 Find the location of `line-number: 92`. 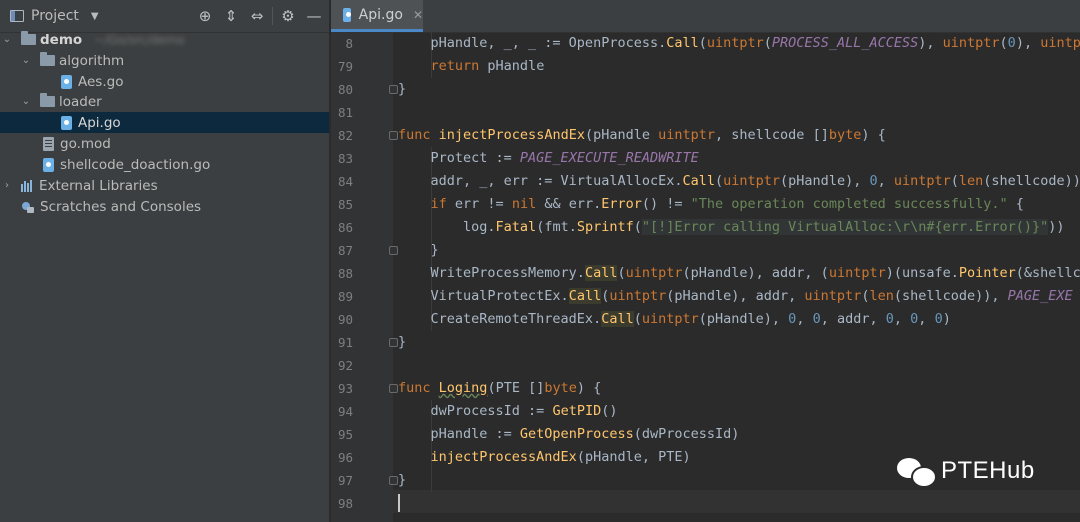

line-number: 92 is located at coordinates (345, 365).